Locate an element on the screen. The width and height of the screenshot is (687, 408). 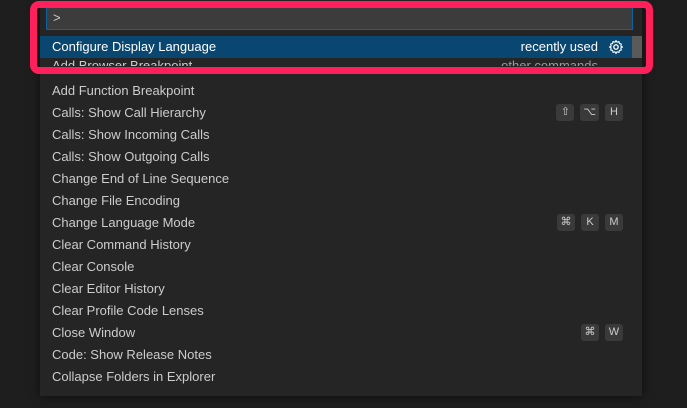
key-cap: H is located at coordinates (614, 112).